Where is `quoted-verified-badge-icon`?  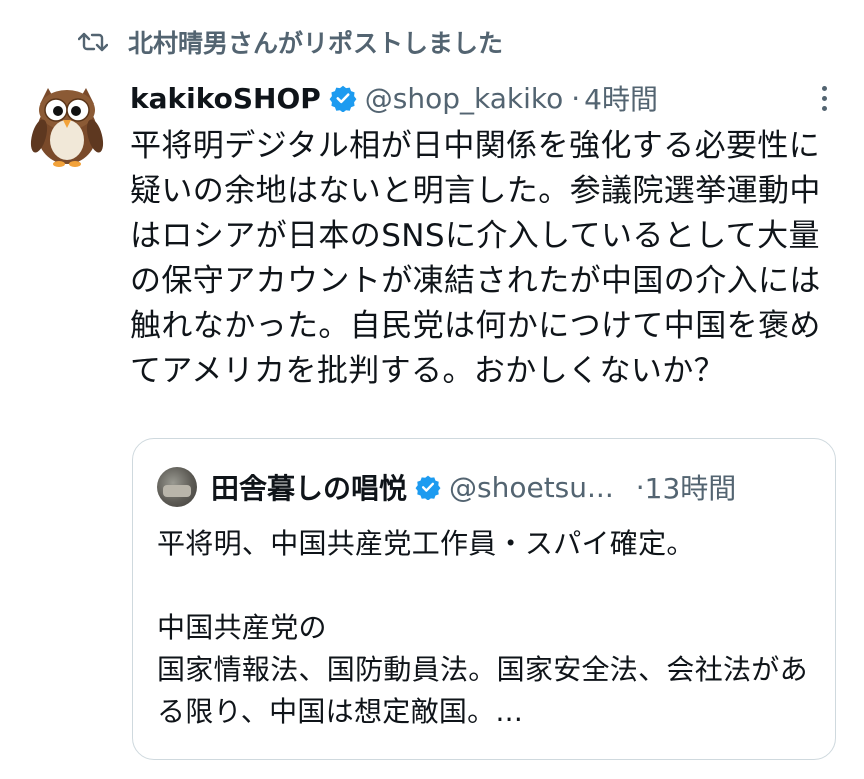 quoted-verified-badge-icon is located at coordinates (428, 487).